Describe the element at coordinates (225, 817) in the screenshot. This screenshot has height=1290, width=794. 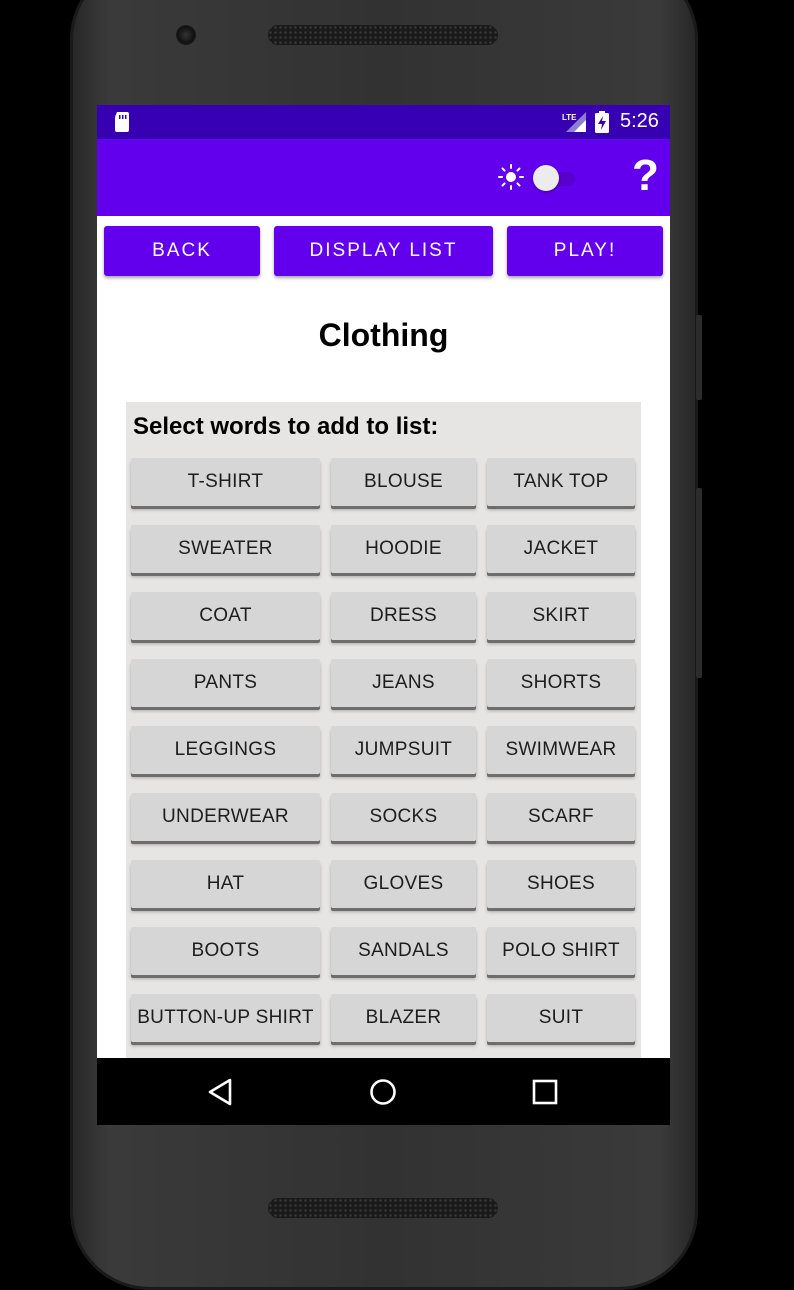
I see `word-button: UNDERWEAR` at that location.